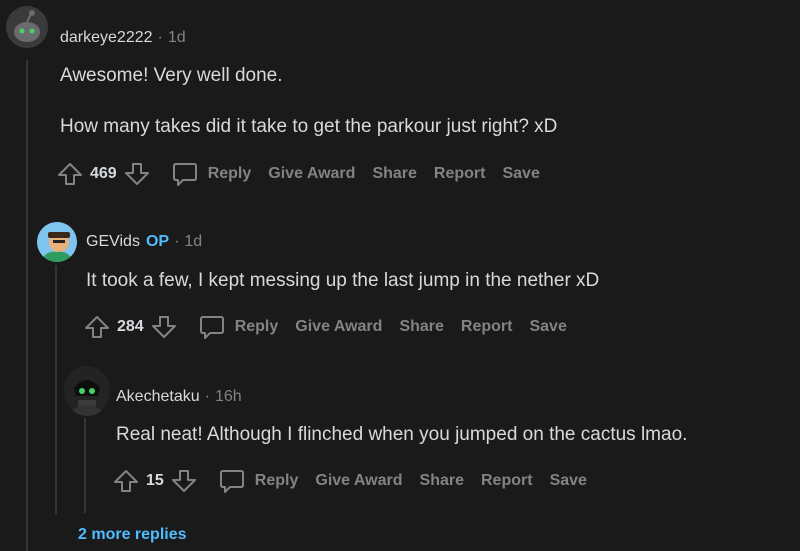 Image resolution: width=800 pixels, height=551 pixels. I want to click on comment-actions: 469 Reply Give Award Share Report Save, so click(298, 174).